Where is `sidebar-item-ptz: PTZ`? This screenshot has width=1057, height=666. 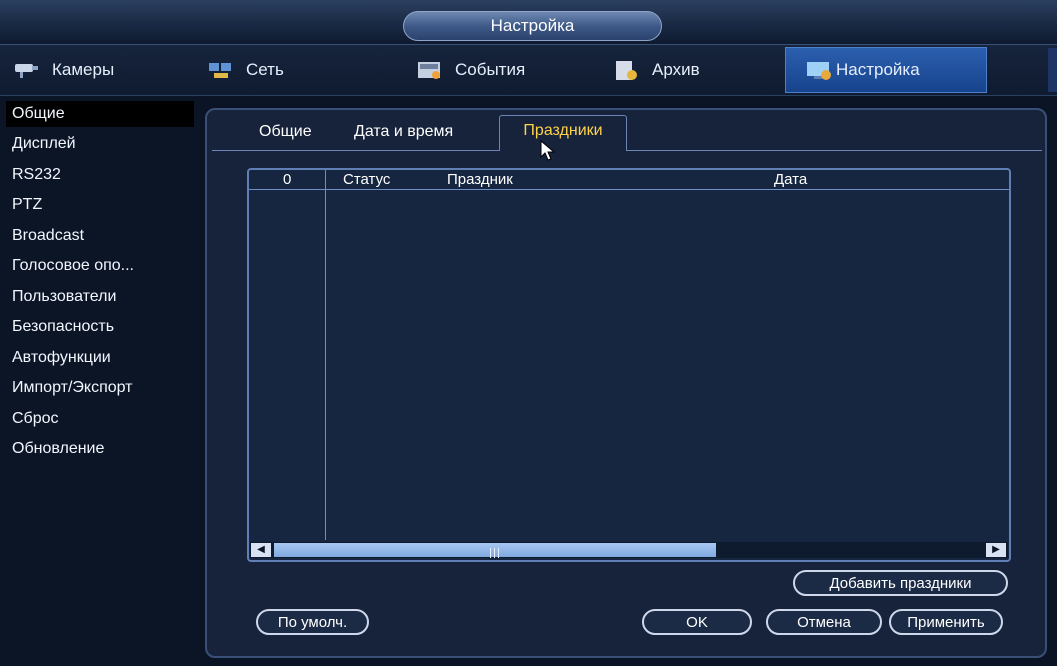
sidebar-item-ptz: PTZ is located at coordinates (100, 205).